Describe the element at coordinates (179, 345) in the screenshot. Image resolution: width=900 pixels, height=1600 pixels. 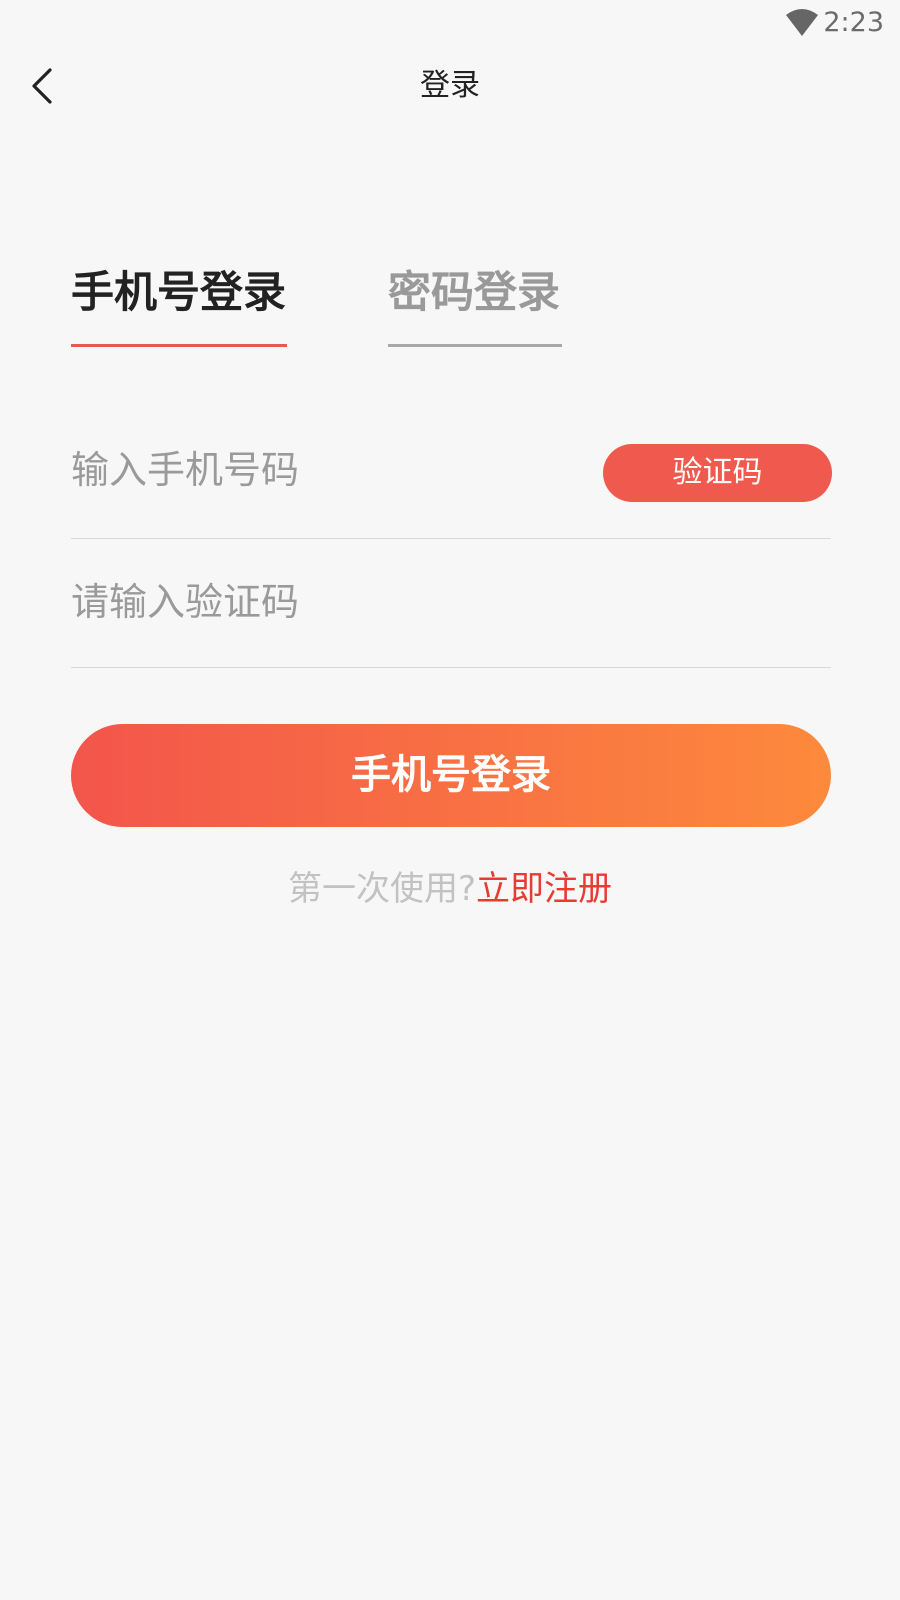
I see `tab-phone-login-underline` at that location.